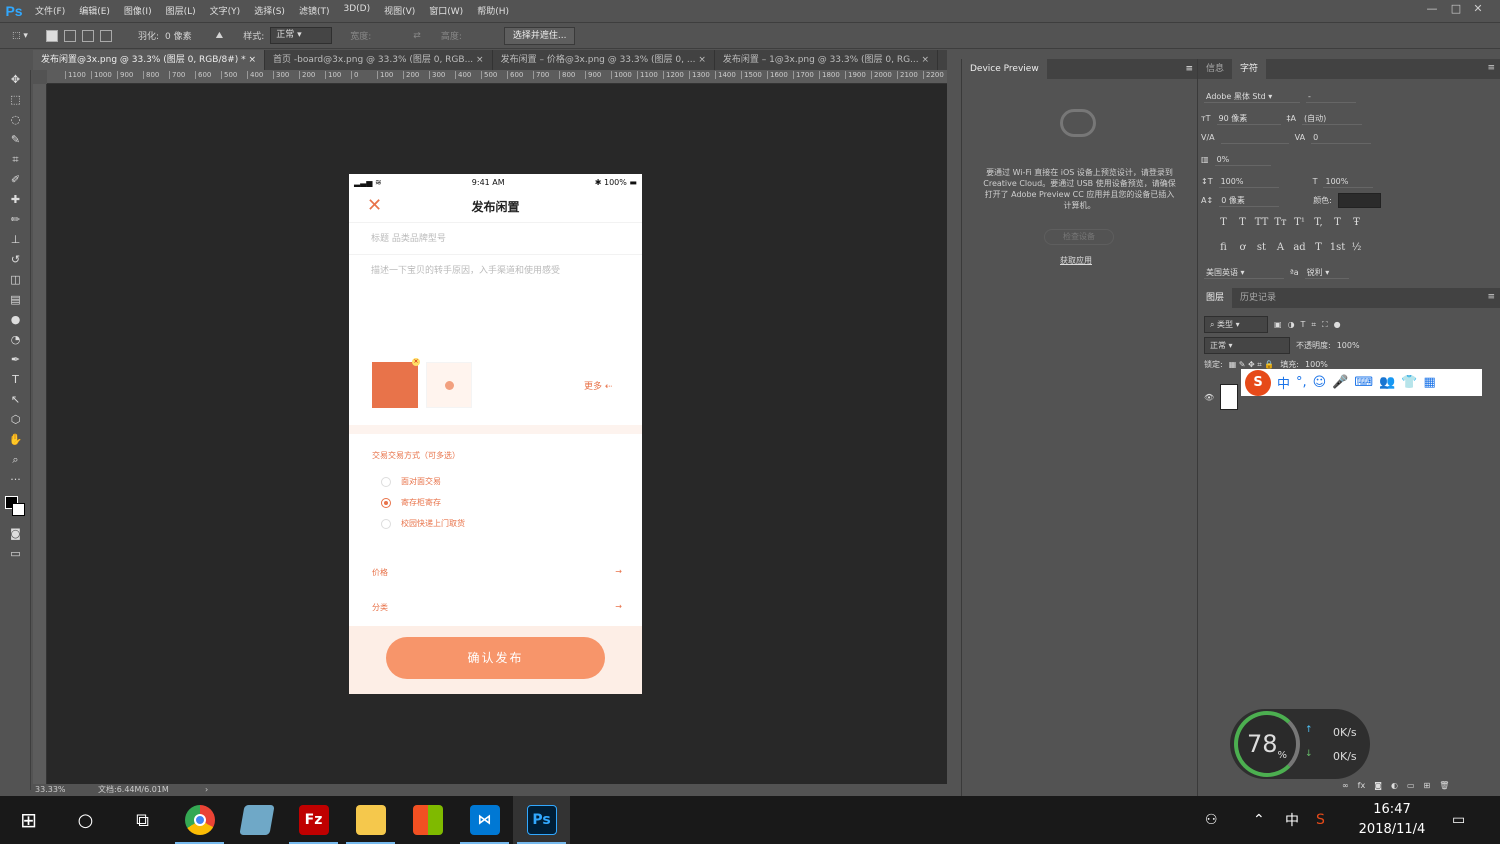 The height and width of the screenshot is (844, 1500). Describe the element at coordinates (50, 10) in the screenshot. I see `menu-item: 文件(F)` at that location.